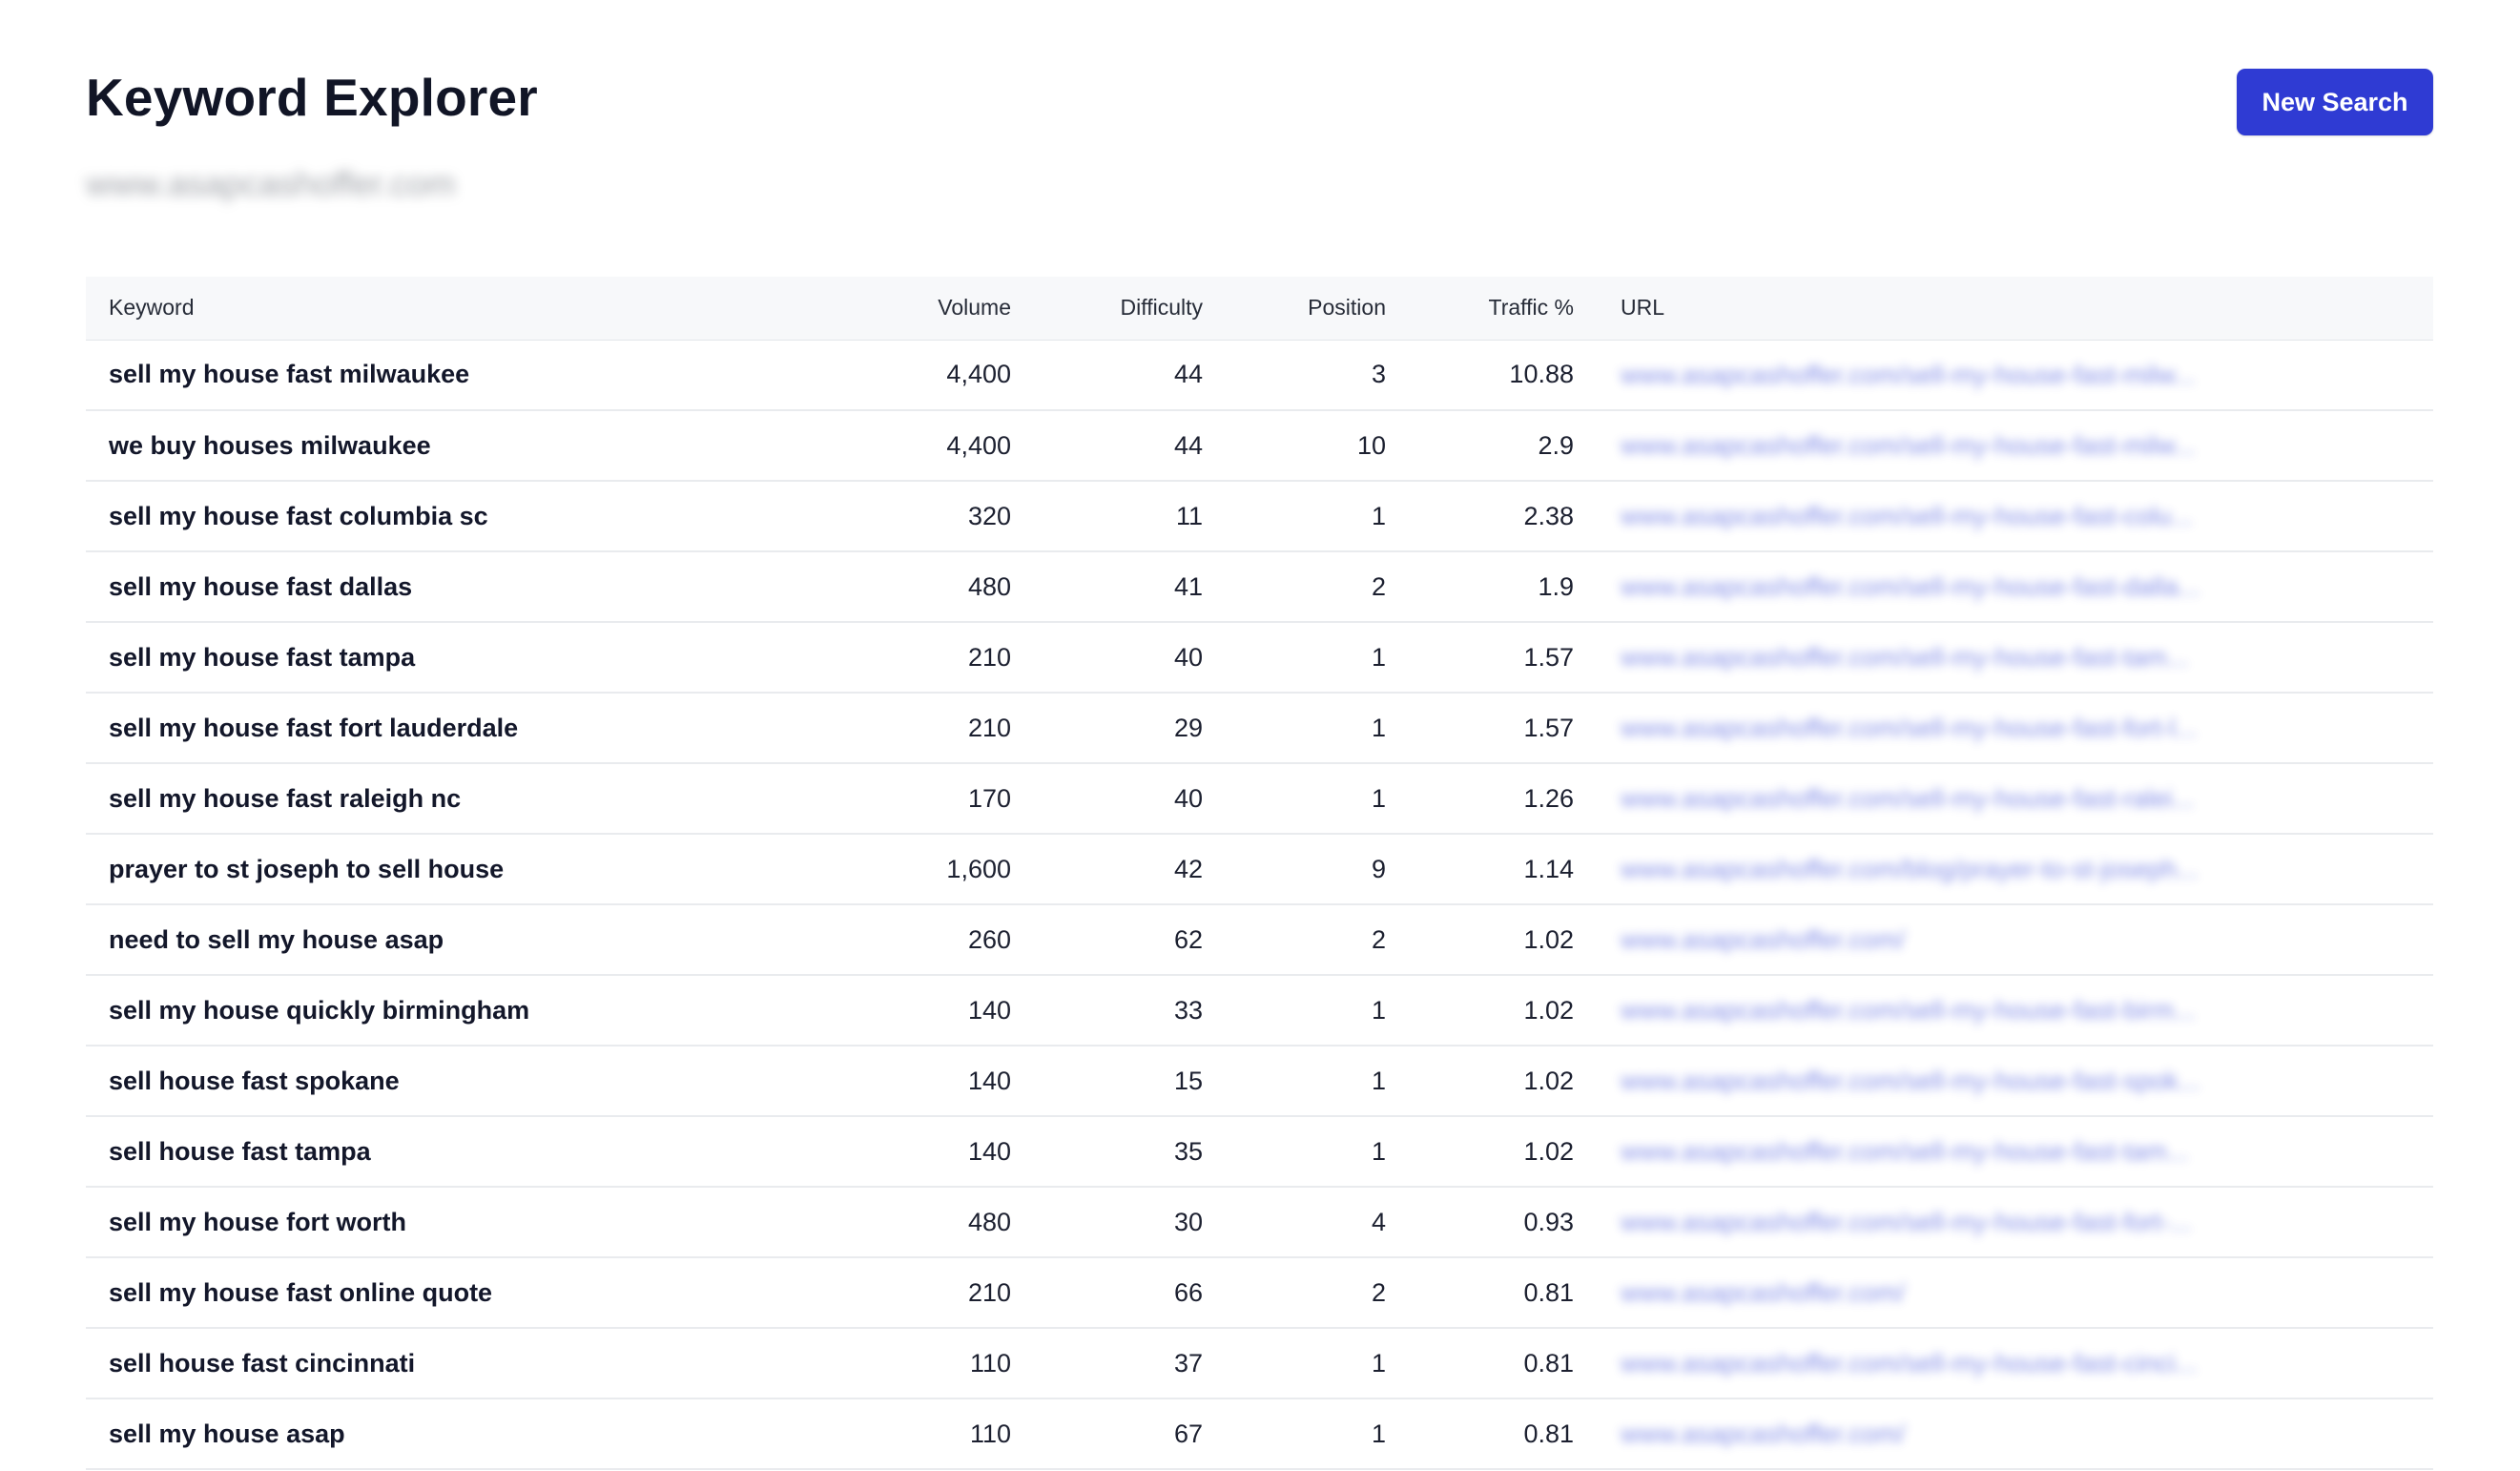  What do you see at coordinates (1108, 309) in the screenshot?
I see `column-header-difficulty: Difficulty` at bounding box center [1108, 309].